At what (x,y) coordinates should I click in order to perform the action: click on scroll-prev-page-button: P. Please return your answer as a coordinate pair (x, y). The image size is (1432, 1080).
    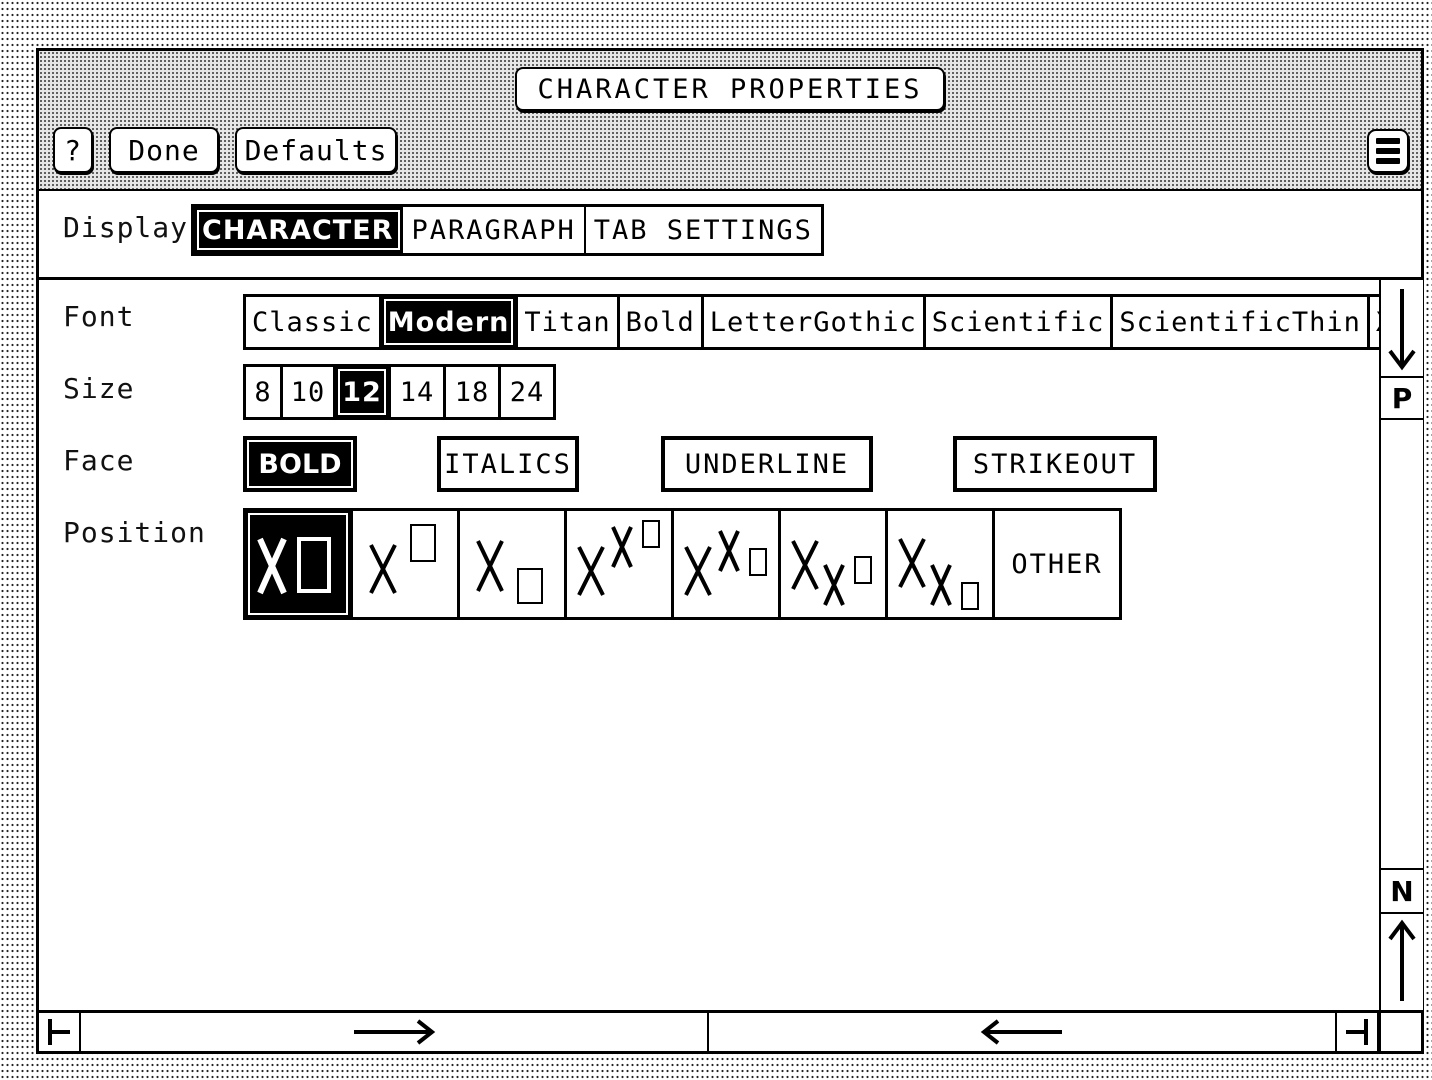
    Looking at the image, I should click on (1402, 399).